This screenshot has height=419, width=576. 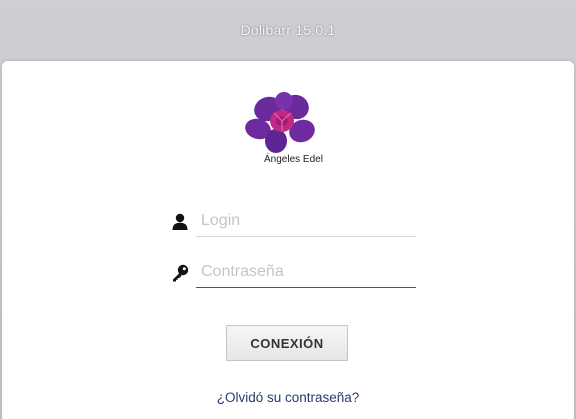 What do you see at coordinates (287, 343) in the screenshot?
I see `login-submit-button: CONEXIÓN` at bounding box center [287, 343].